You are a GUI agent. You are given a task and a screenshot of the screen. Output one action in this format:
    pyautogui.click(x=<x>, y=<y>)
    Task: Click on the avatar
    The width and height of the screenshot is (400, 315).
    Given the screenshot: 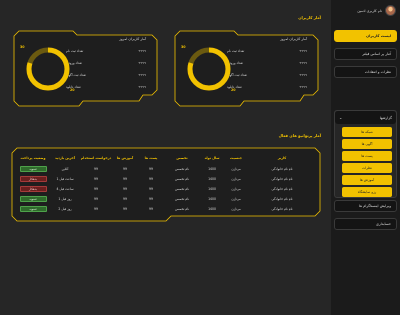 What is the action you would take?
    pyautogui.click(x=390, y=10)
    